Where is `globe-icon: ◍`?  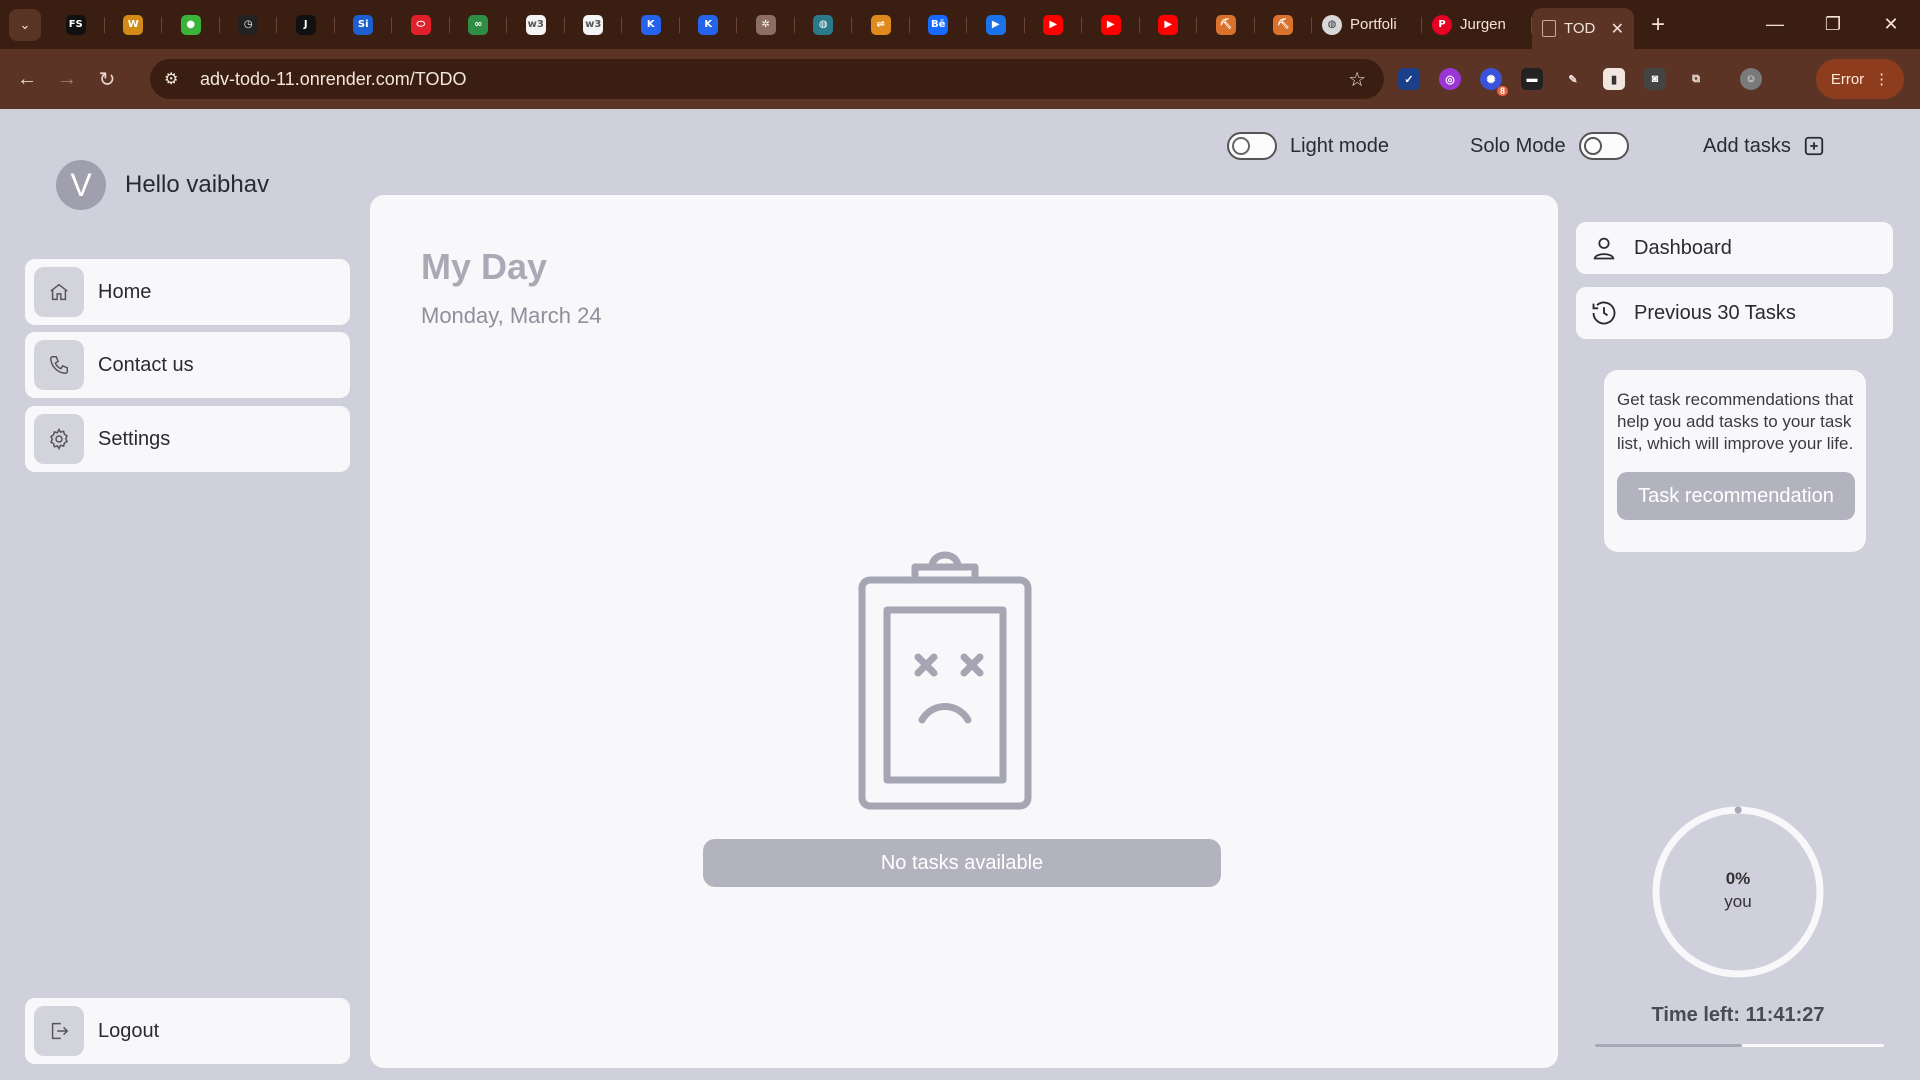
globe-icon: ◍ is located at coordinates (1332, 24).